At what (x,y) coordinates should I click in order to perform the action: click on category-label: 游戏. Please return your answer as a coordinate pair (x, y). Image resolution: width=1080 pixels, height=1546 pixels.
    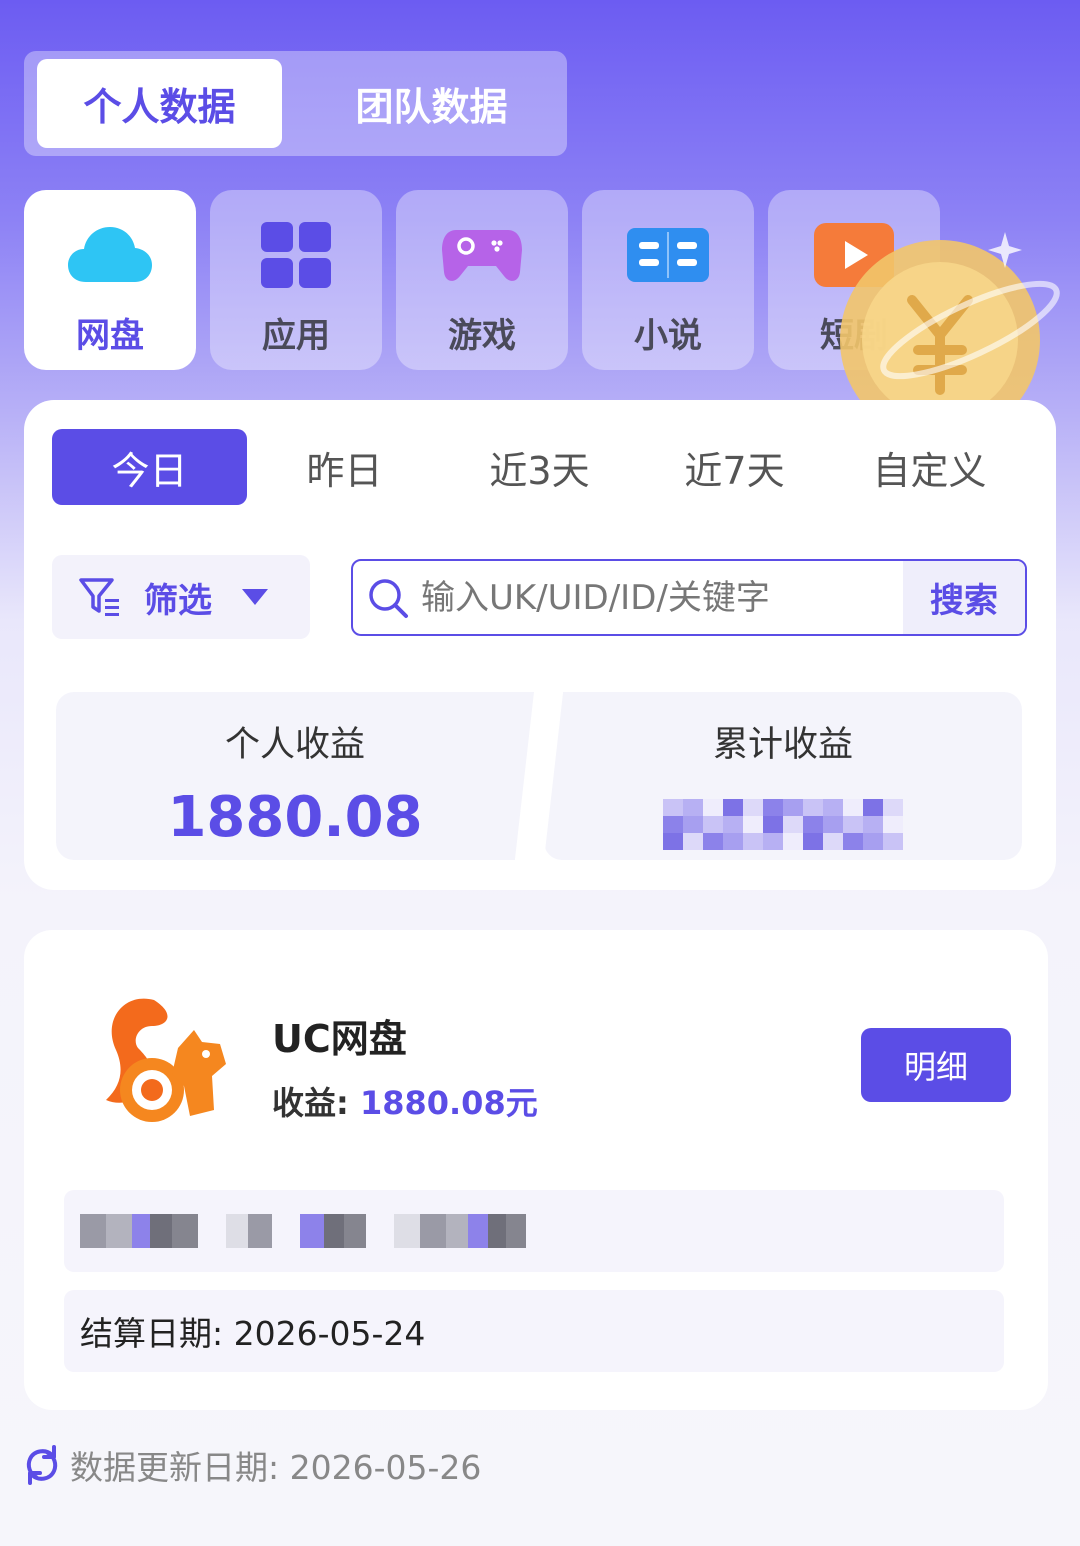
    Looking at the image, I should click on (482, 336).